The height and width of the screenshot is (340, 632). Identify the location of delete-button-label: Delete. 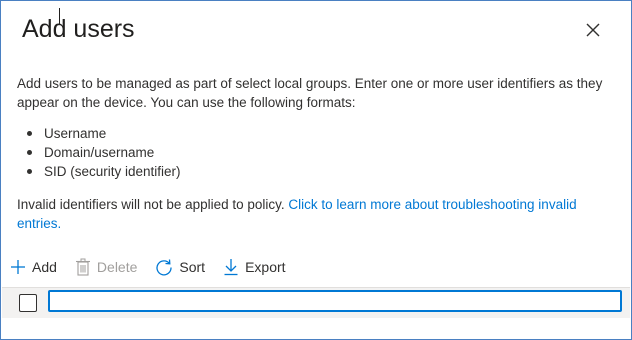
(117, 267).